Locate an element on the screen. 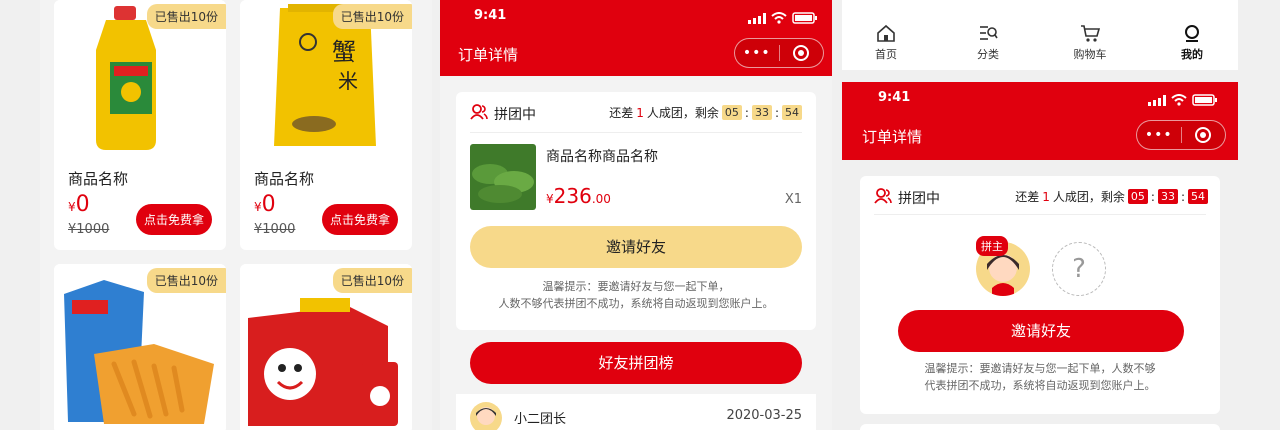 The image size is (1280, 430). leader-badge: 拼主 is located at coordinates (992, 246).